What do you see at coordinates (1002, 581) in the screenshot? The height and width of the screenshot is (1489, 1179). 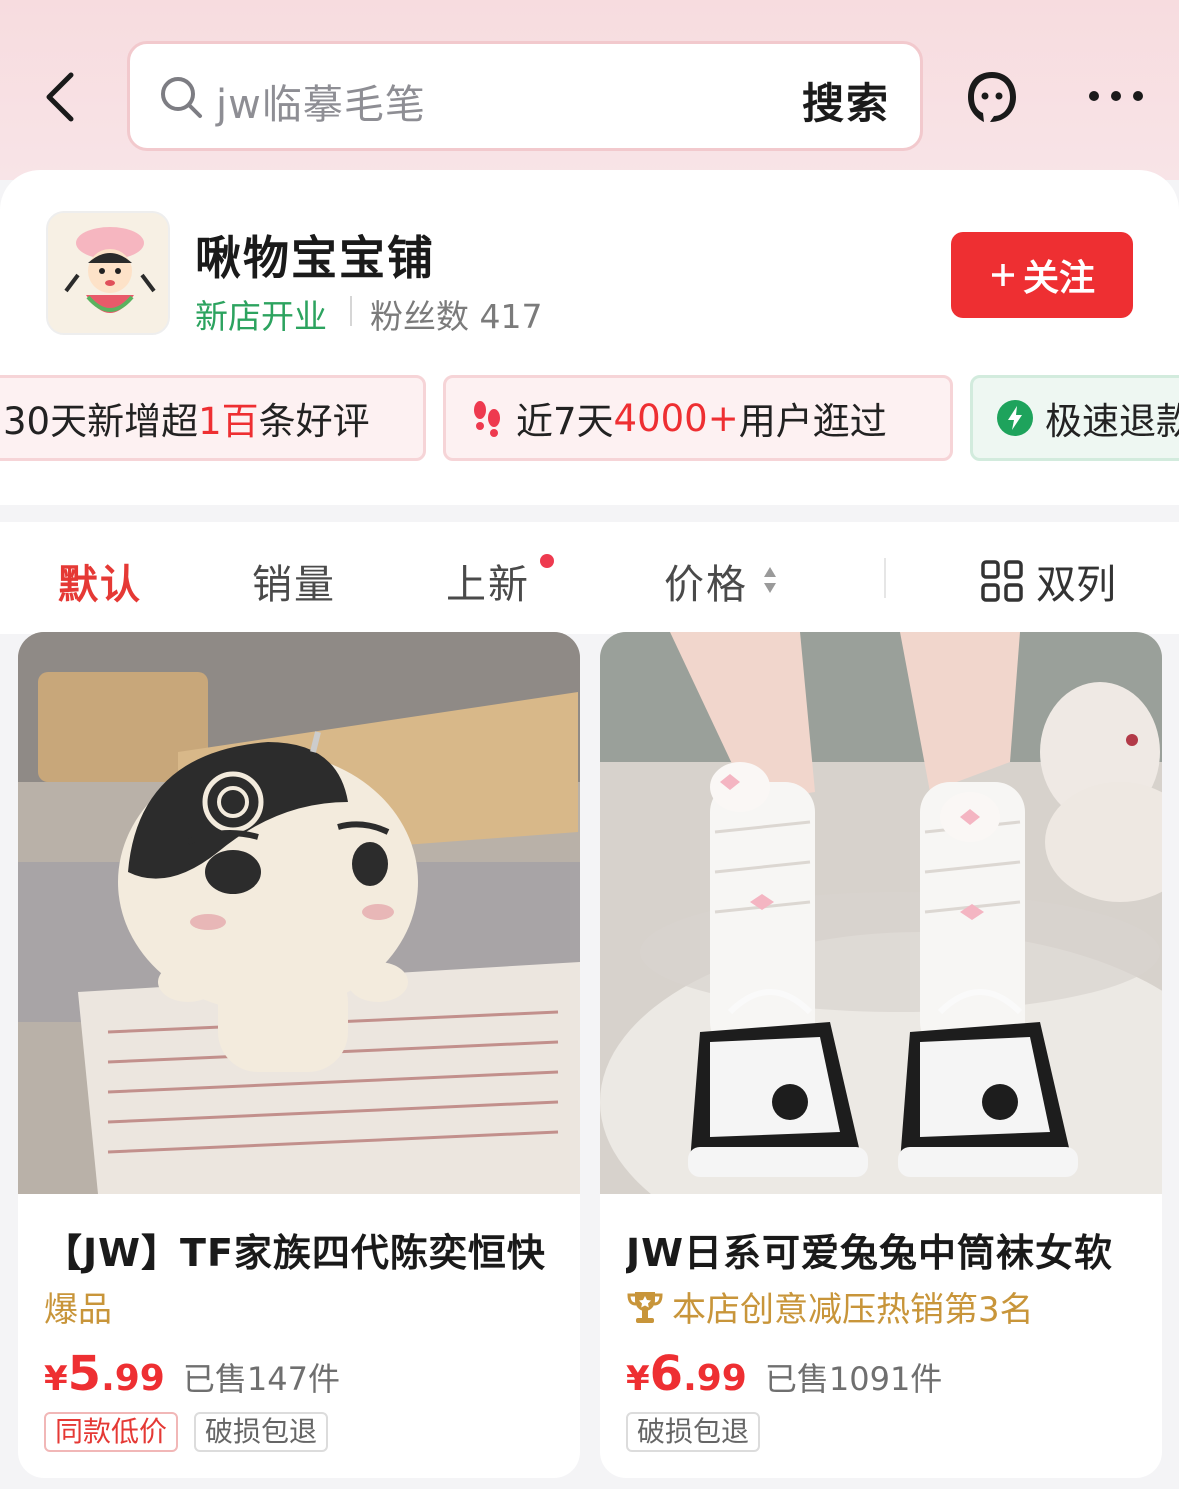 I see `grid-icon` at bounding box center [1002, 581].